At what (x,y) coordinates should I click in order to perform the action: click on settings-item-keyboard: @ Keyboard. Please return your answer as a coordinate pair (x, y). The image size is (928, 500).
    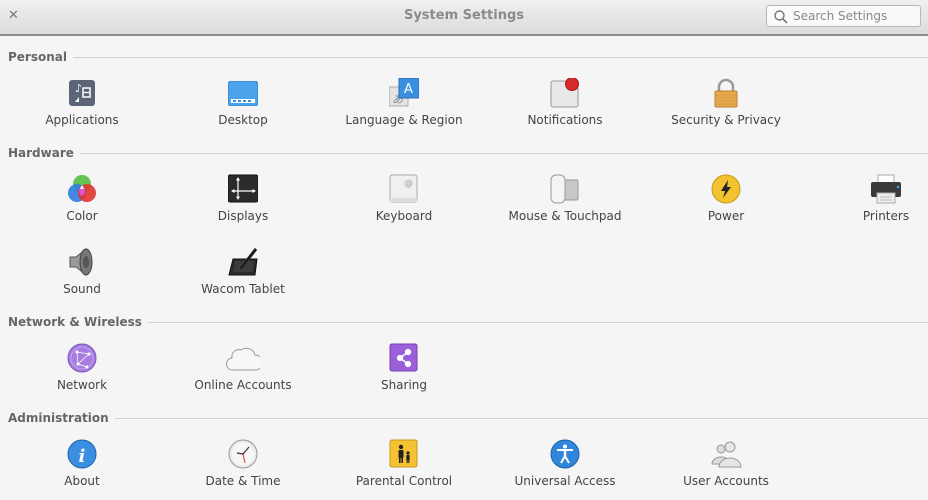
    Looking at the image, I should click on (404, 198).